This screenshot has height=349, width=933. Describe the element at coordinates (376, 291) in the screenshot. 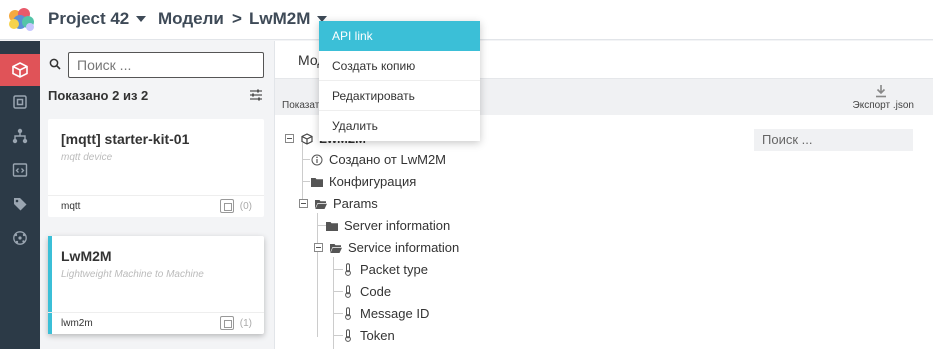

I see `tree-node-label: Code` at that location.